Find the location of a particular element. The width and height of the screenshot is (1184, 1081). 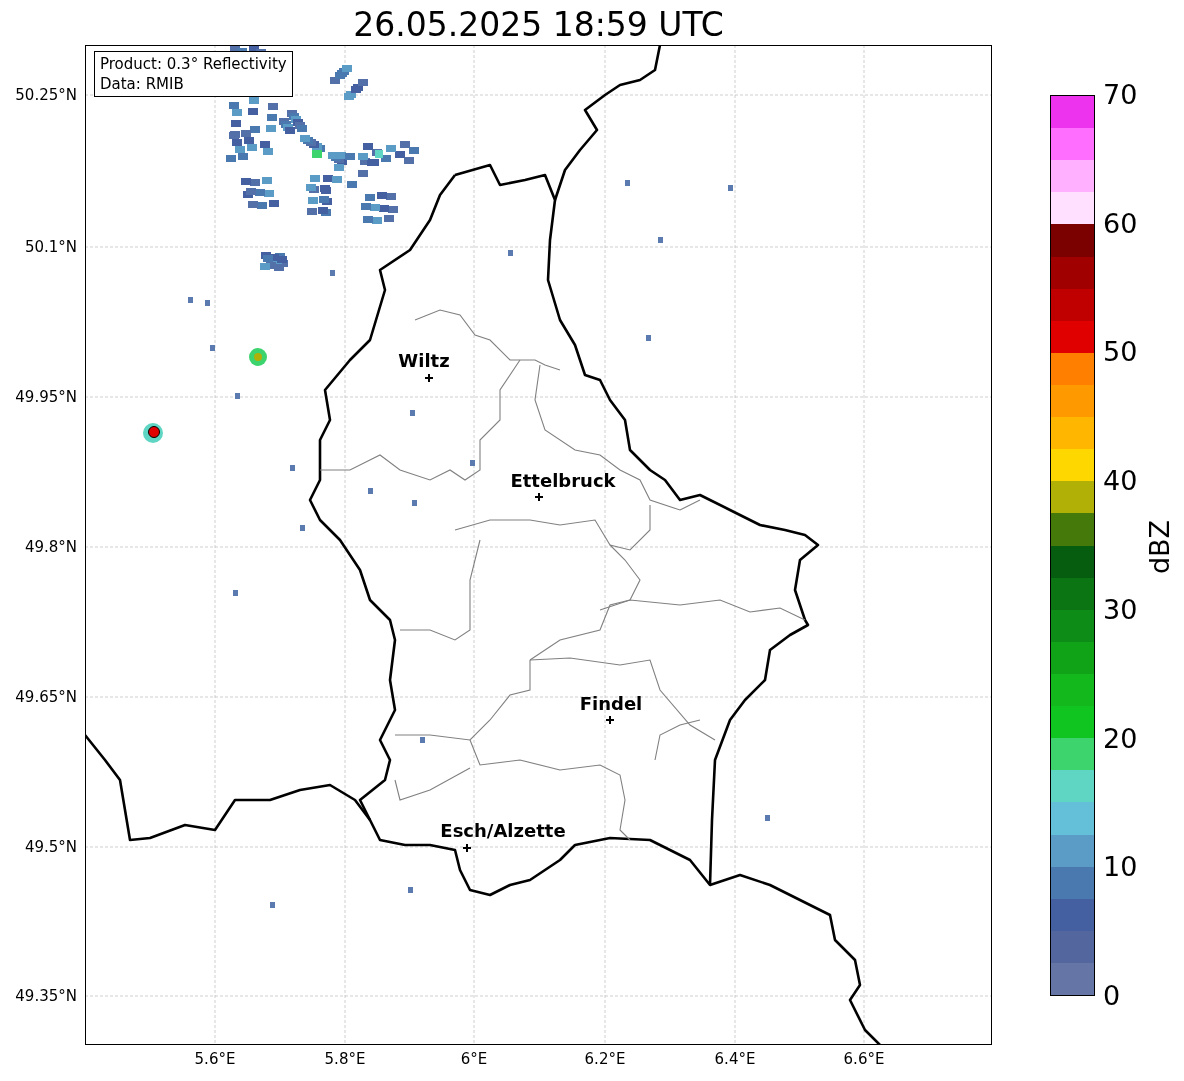

axis-tick-label: 6.4°E is located at coordinates (735, 1059).